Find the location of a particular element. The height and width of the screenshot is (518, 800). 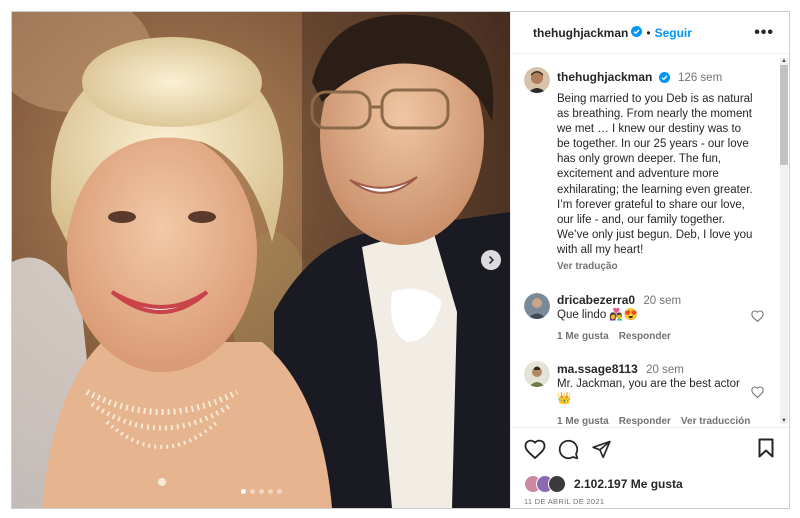

see-translation-link: Ver traducción is located at coordinates (715, 421).